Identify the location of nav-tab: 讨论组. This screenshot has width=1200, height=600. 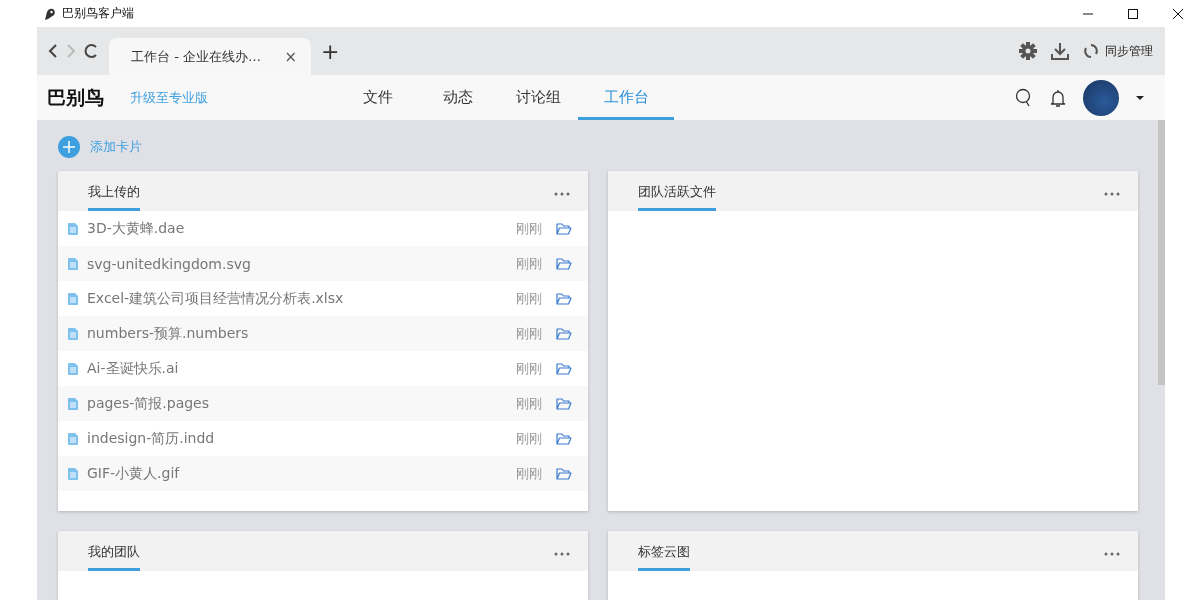
(538, 97).